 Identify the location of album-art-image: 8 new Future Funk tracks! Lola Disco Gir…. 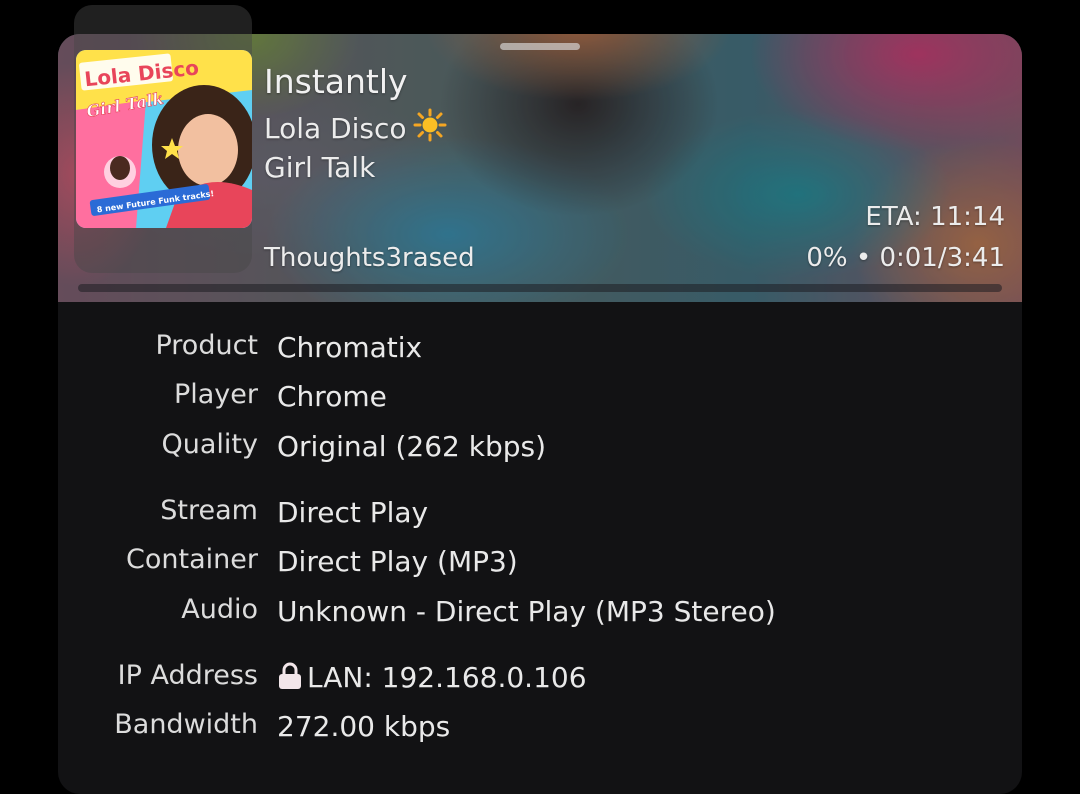
(164, 139).